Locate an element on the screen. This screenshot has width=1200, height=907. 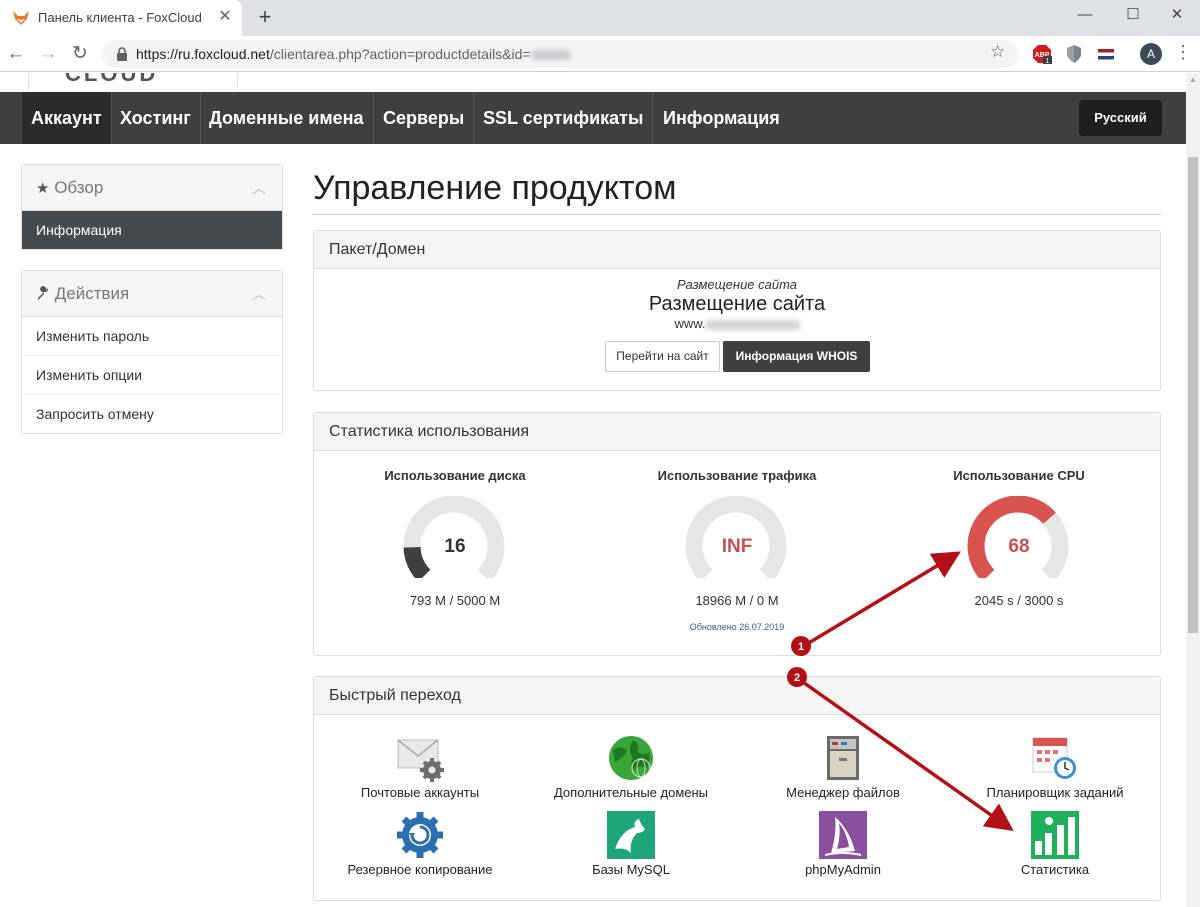
page-scrollbar: ▲ is located at coordinates (1193, 490).